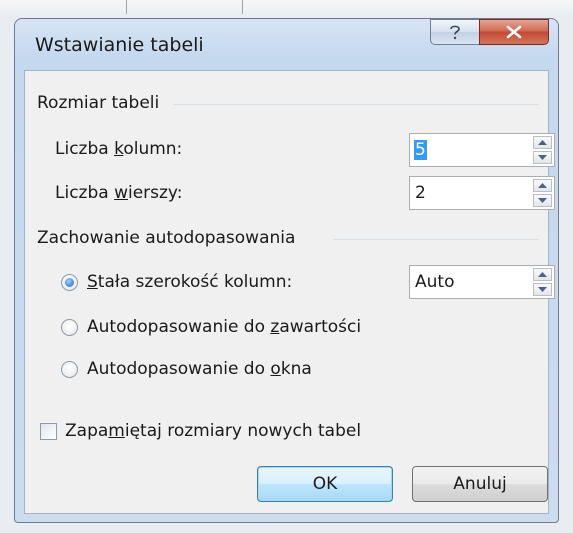 Image resolution: width=573 pixels, height=533 pixels. I want to click on remember-size-checkbox, so click(48, 431).